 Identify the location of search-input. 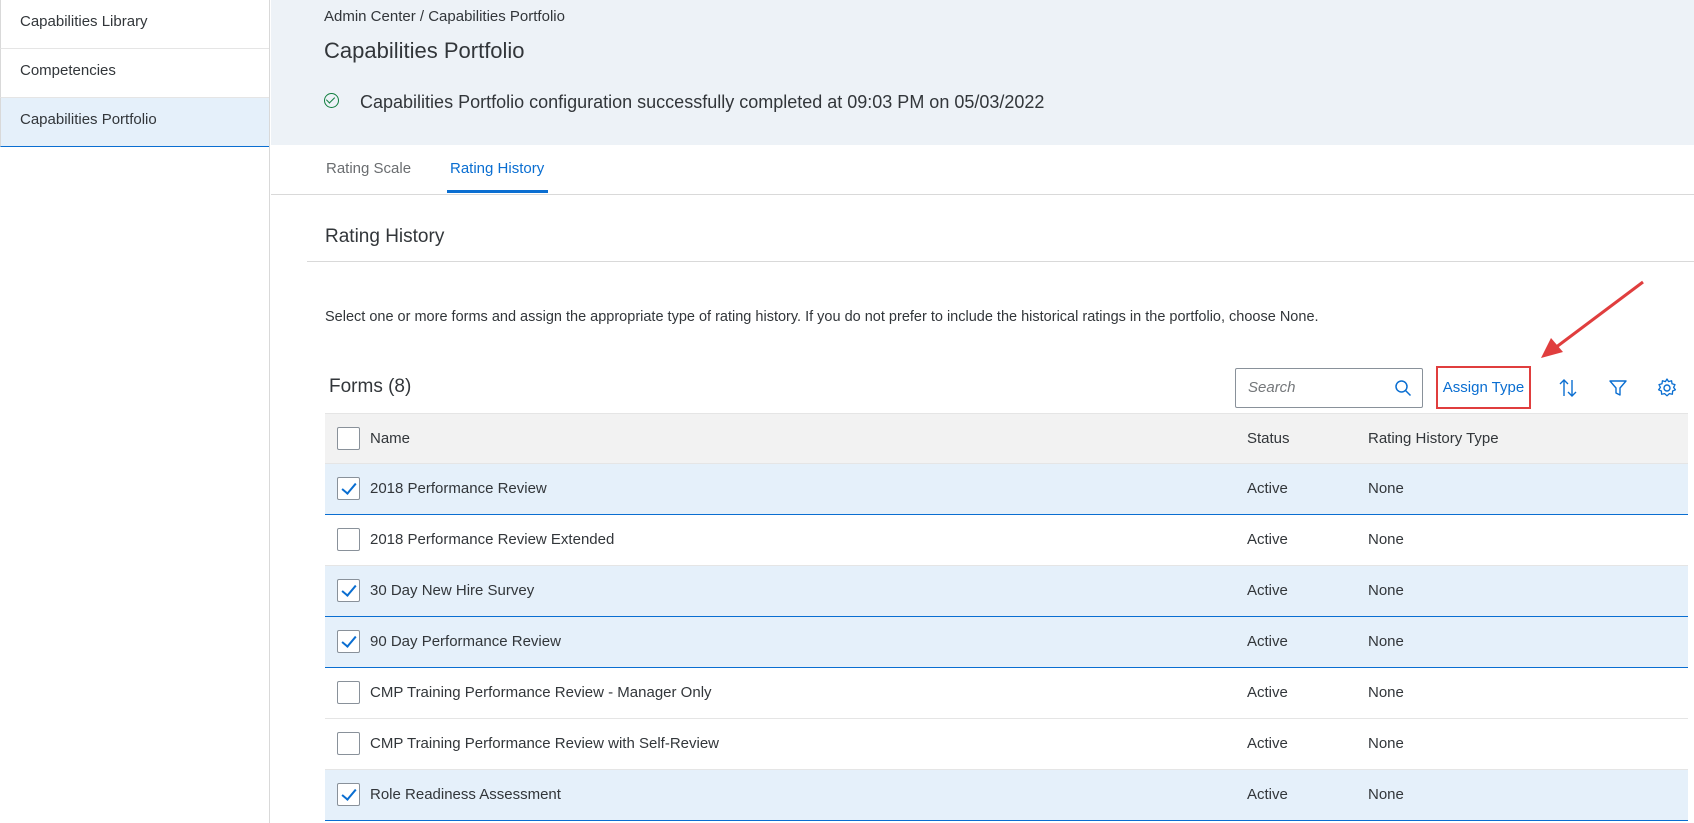
(1318, 387).